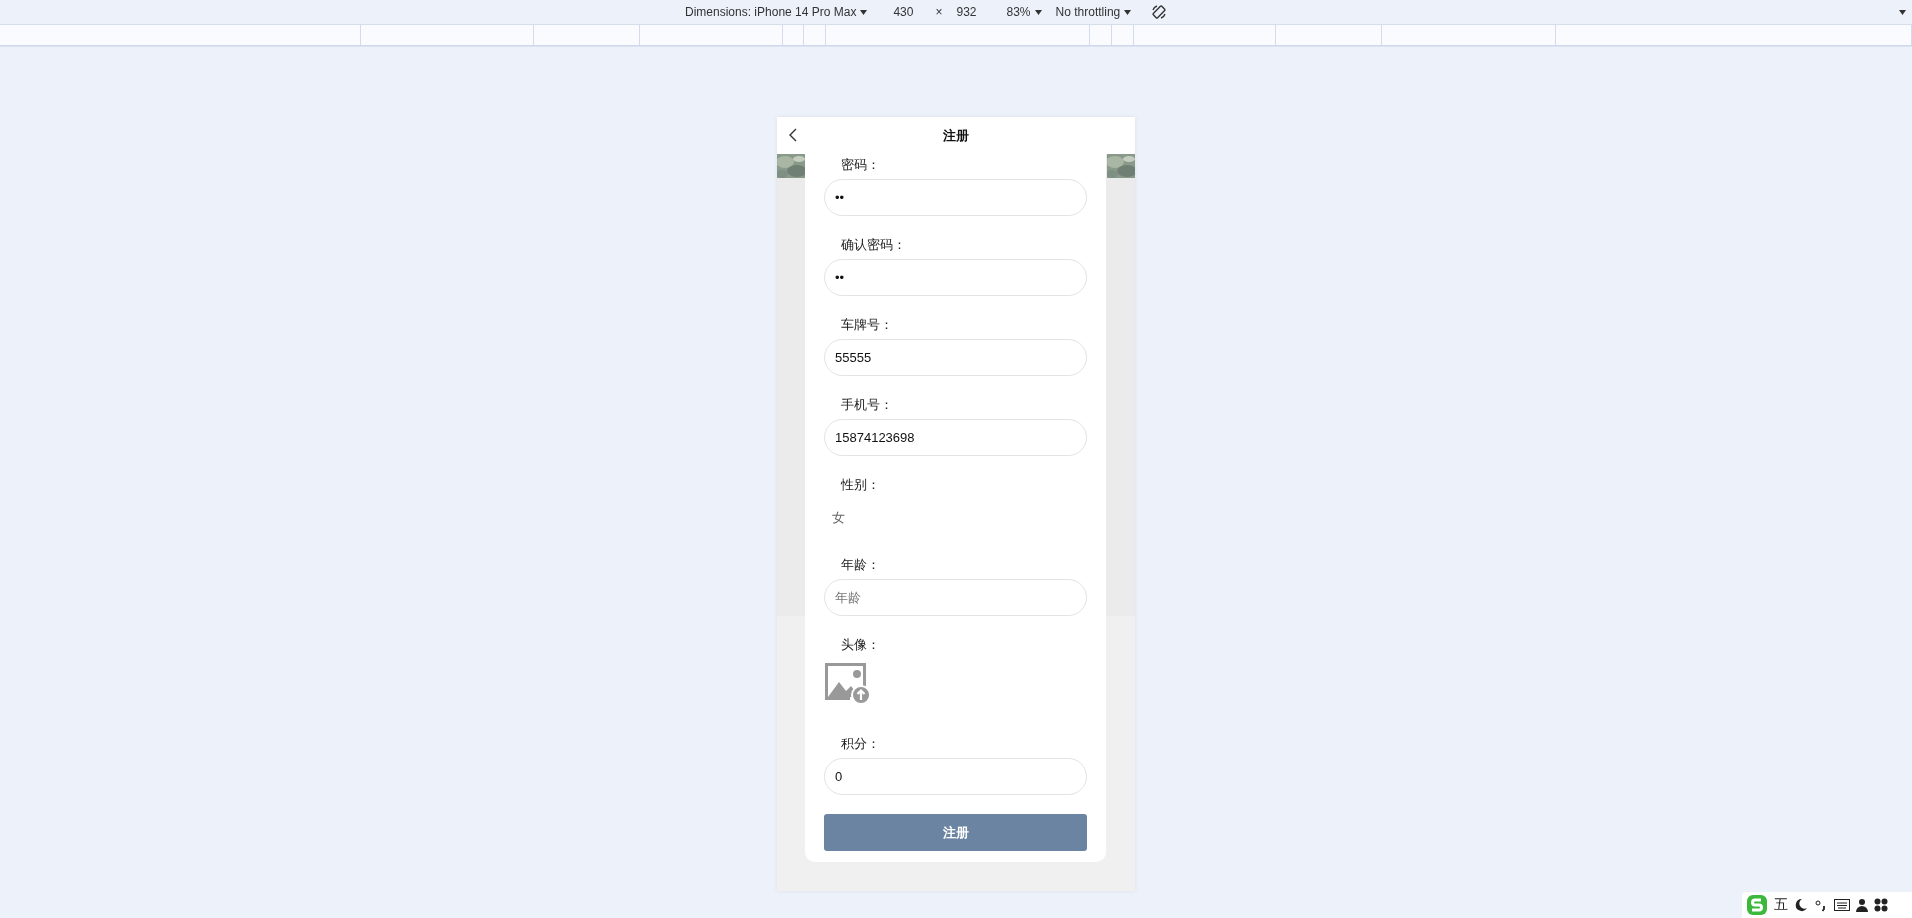  I want to click on input-field: 0, so click(955, 776).